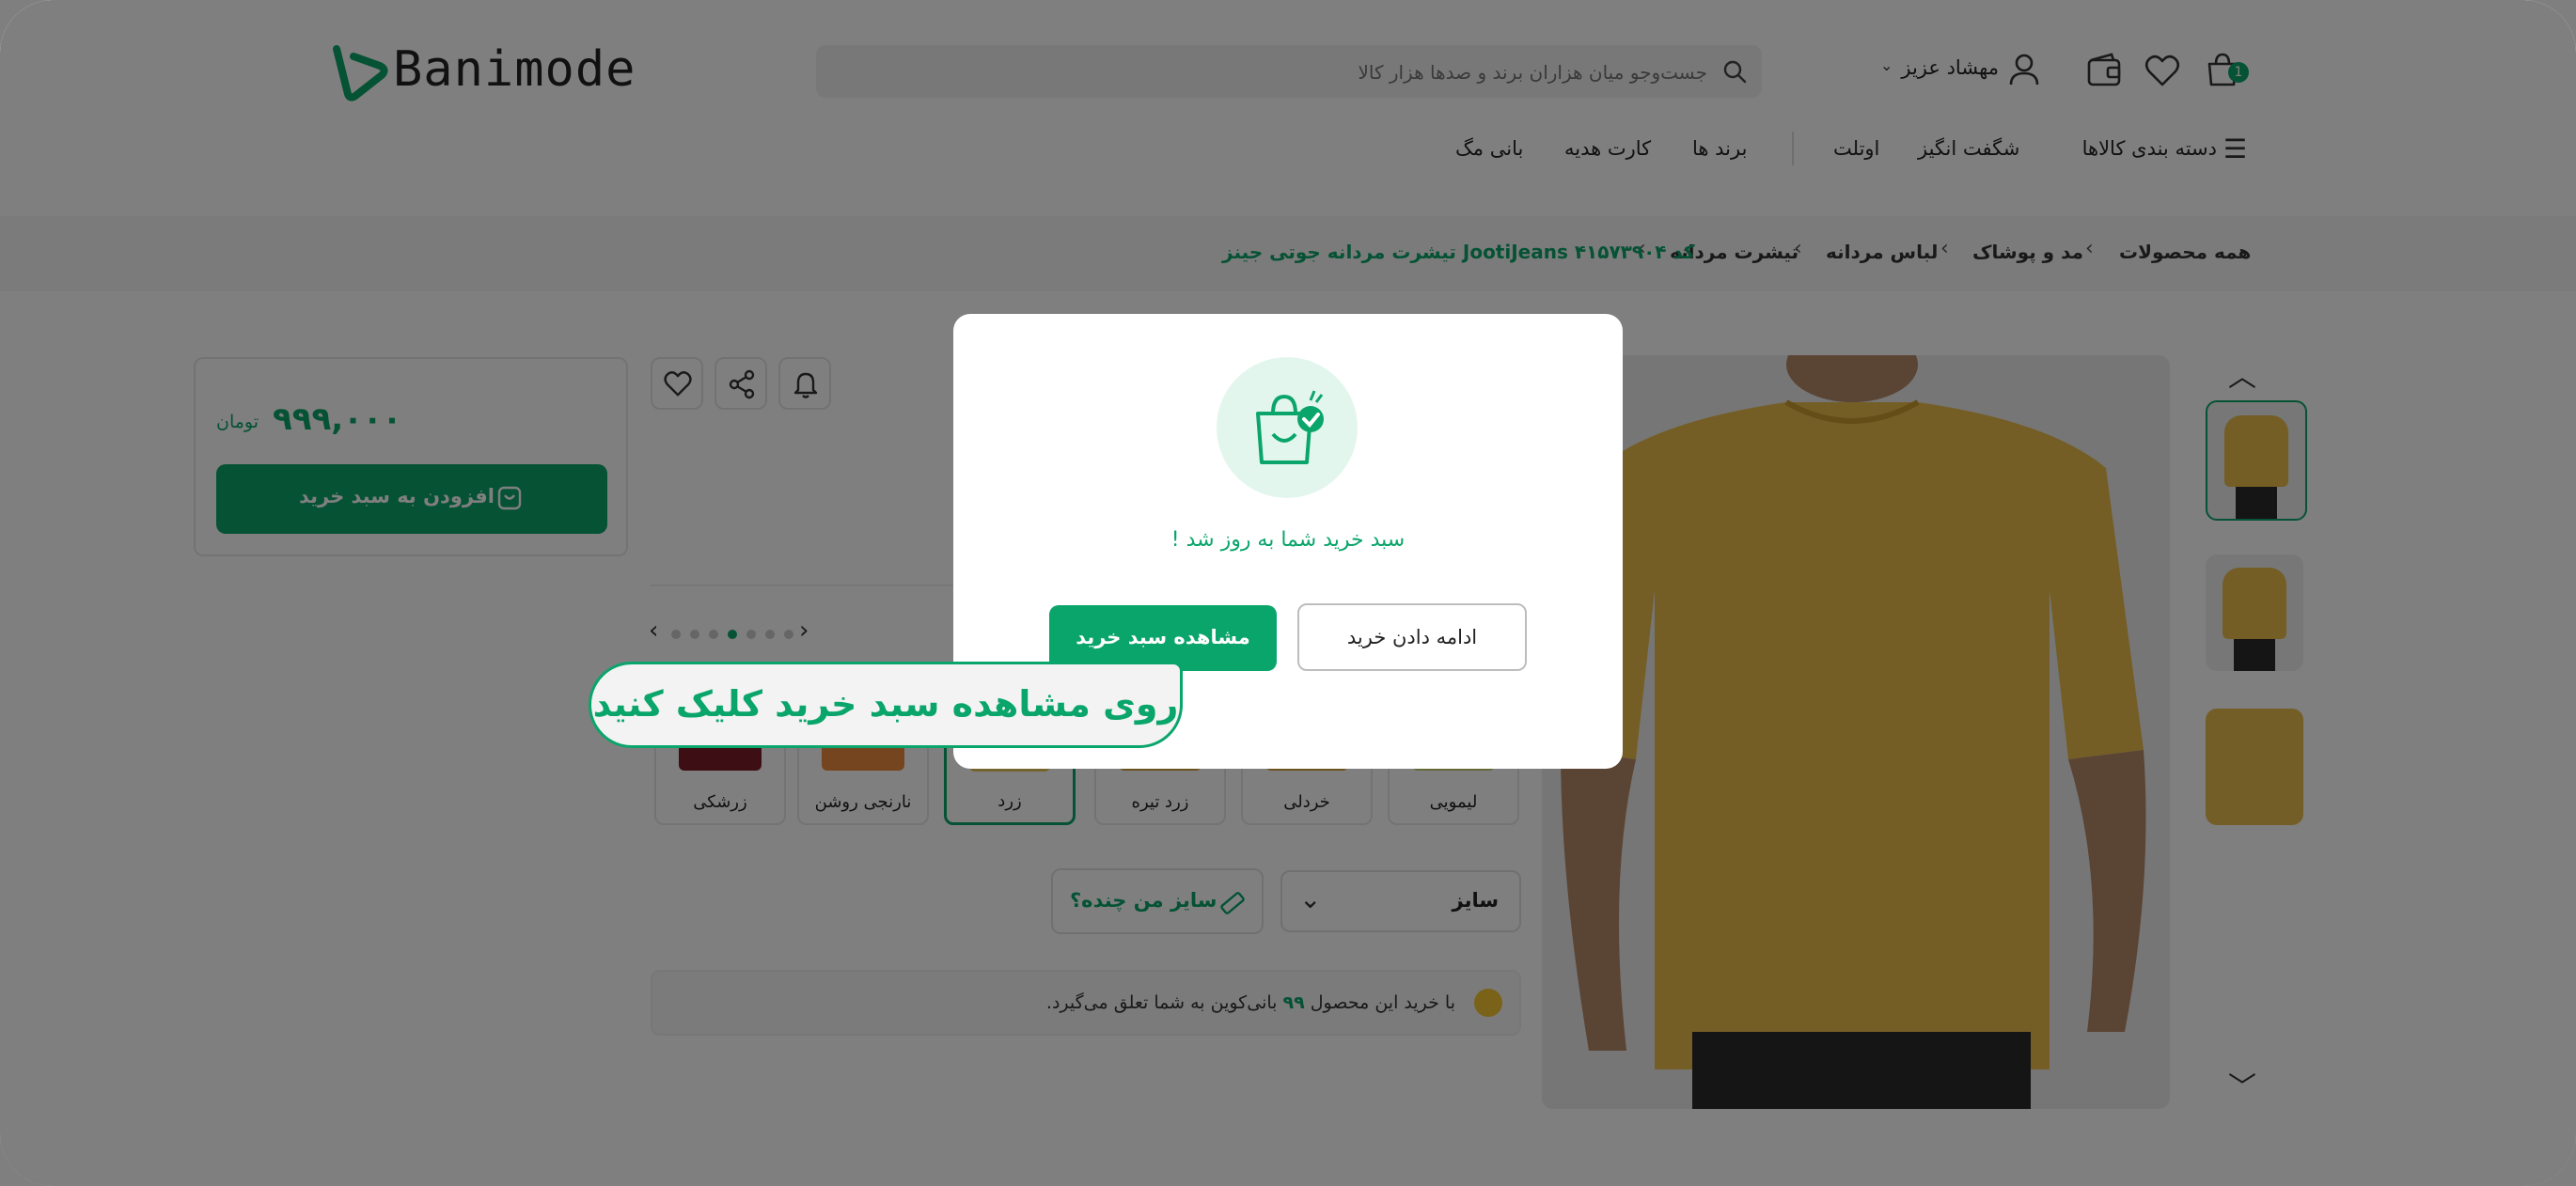  I want to click on bag-check-badge, so click(1287, 428).